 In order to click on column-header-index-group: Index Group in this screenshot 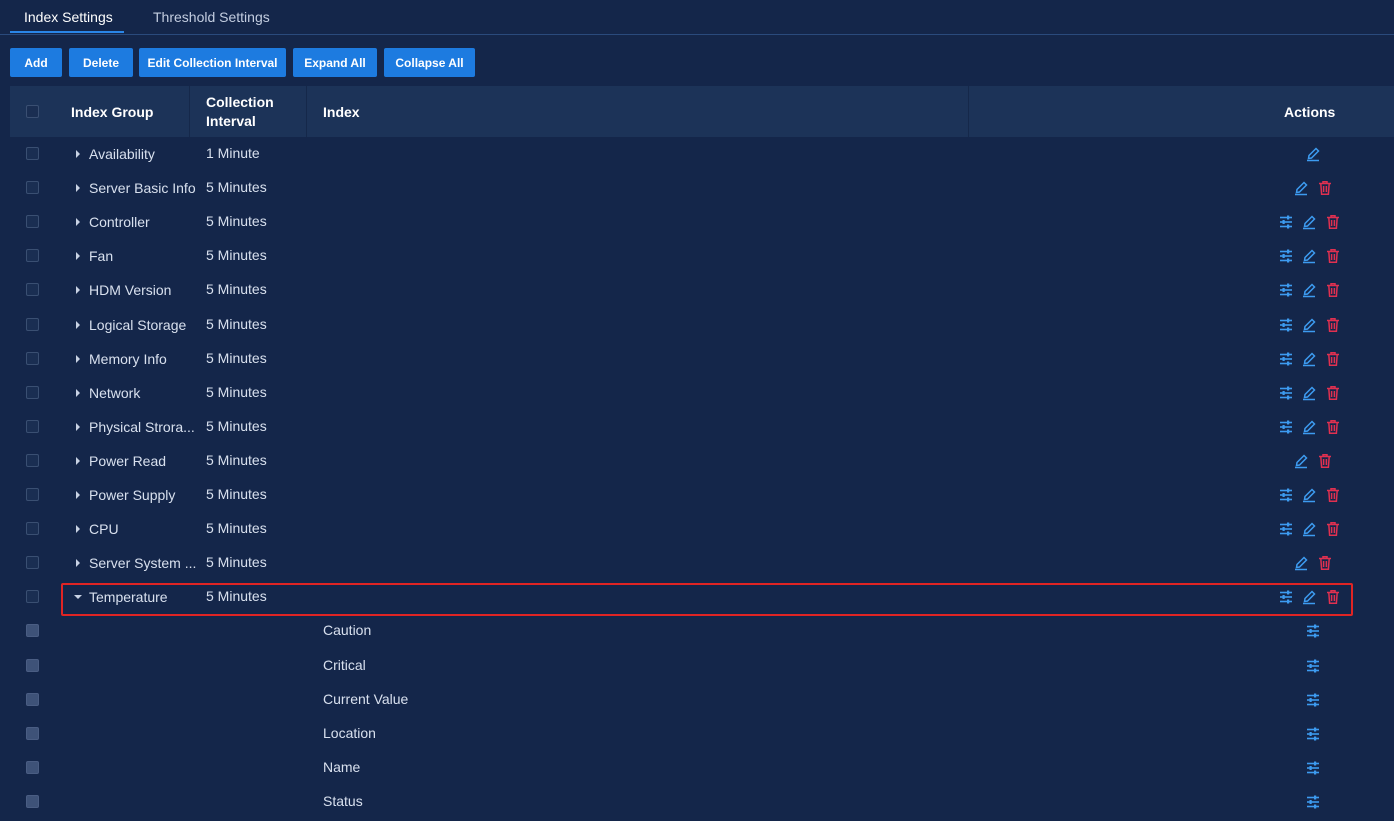, I will do `click(112, 111)`.